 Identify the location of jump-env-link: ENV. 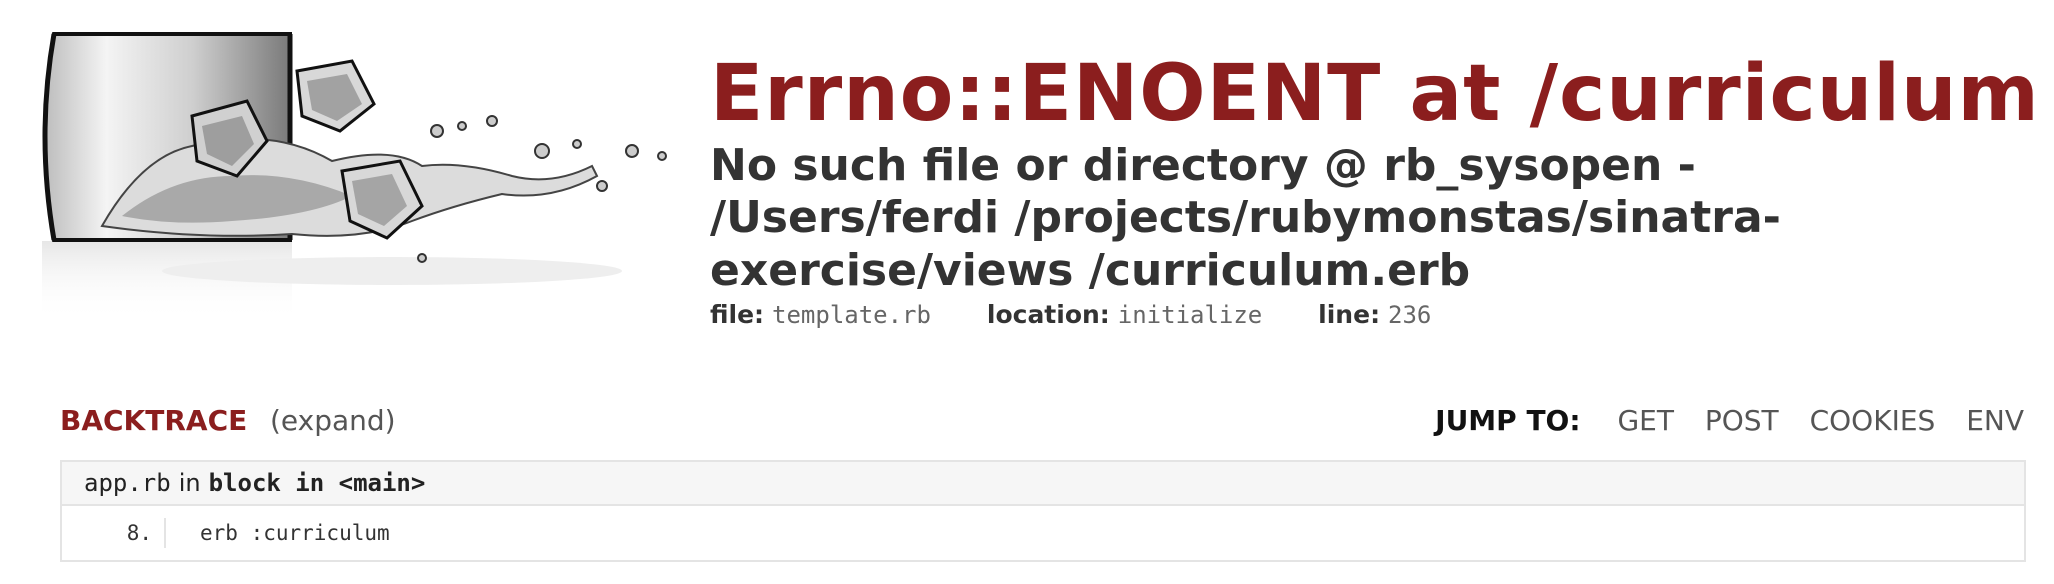
(1995, 420).